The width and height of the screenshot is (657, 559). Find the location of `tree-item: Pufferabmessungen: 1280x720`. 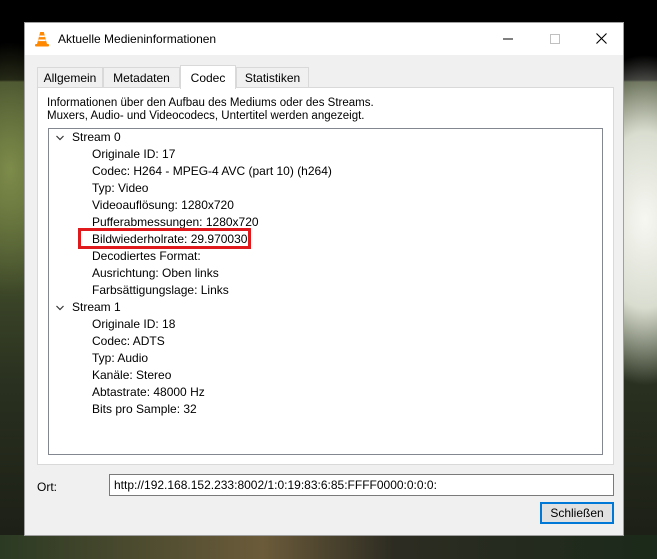

tree-item: Pufferabmessungen: 1280x720 is located at coordinates (175, 222).